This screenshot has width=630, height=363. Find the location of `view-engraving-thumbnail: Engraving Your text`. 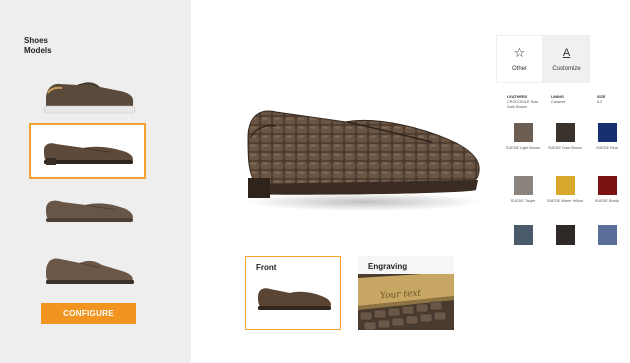

view-engraving-thumbnail: Engraving Your text is located at coordinates (406, 293).